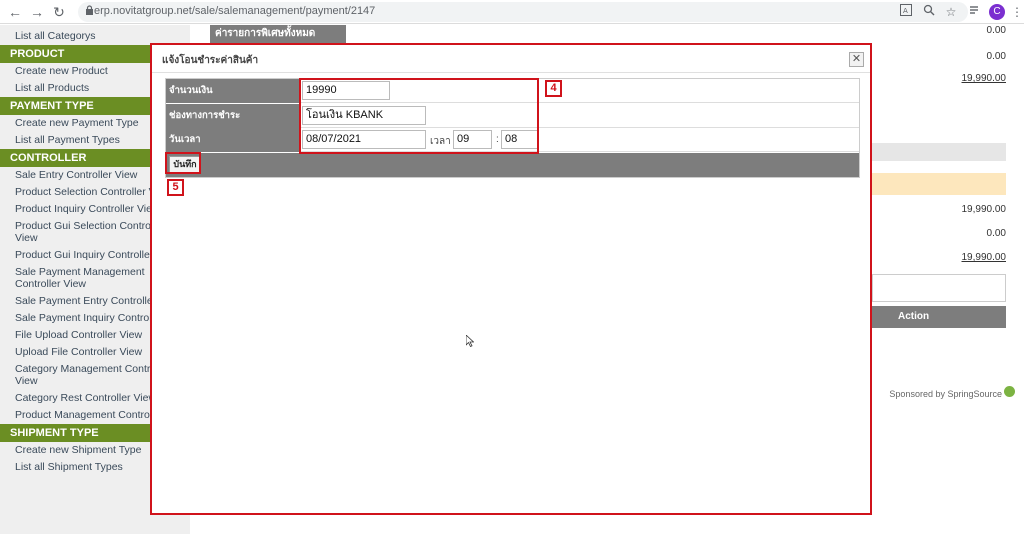  I want to click on svg-text: A, so click(905, 11).